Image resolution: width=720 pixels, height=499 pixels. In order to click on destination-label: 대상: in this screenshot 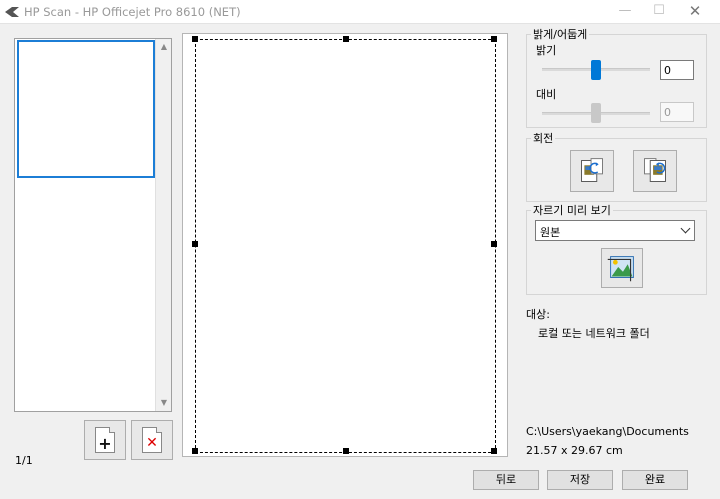, I will do `click(538, 314)`.